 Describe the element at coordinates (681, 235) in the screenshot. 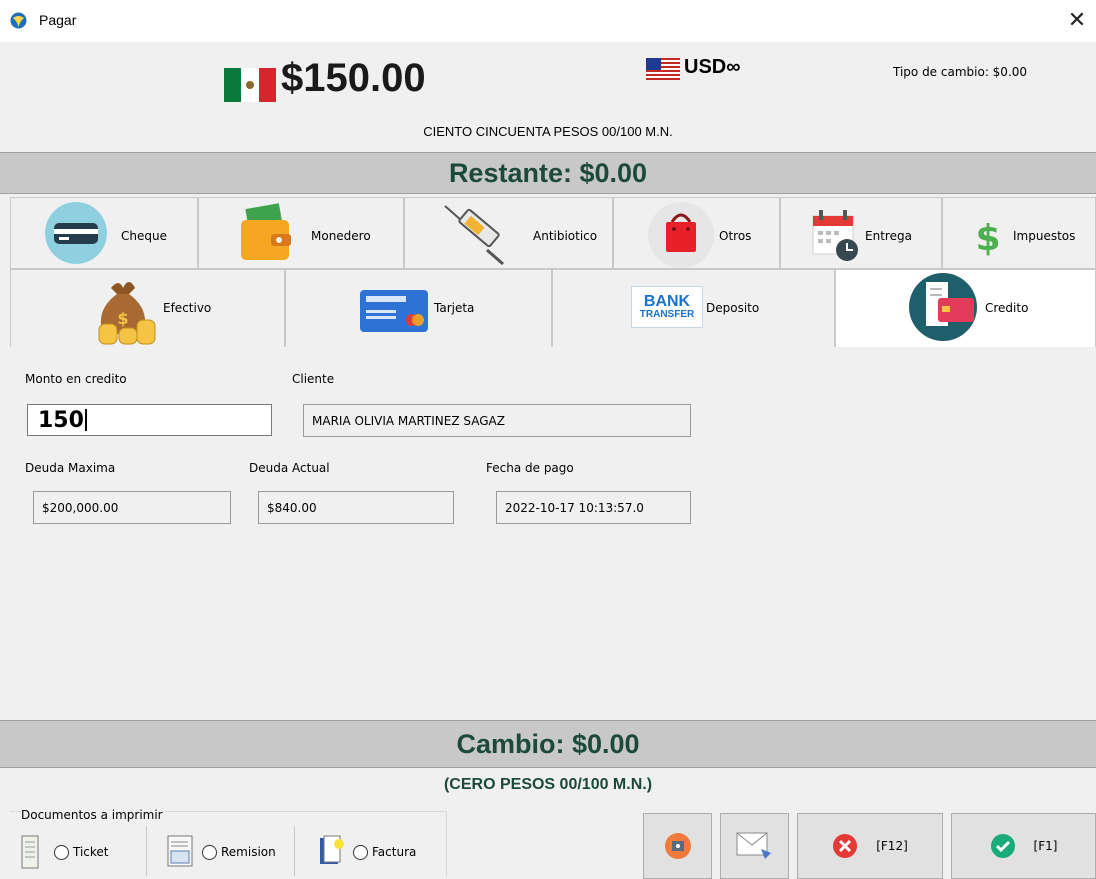

I see `shopping-bag-icon` at that location.